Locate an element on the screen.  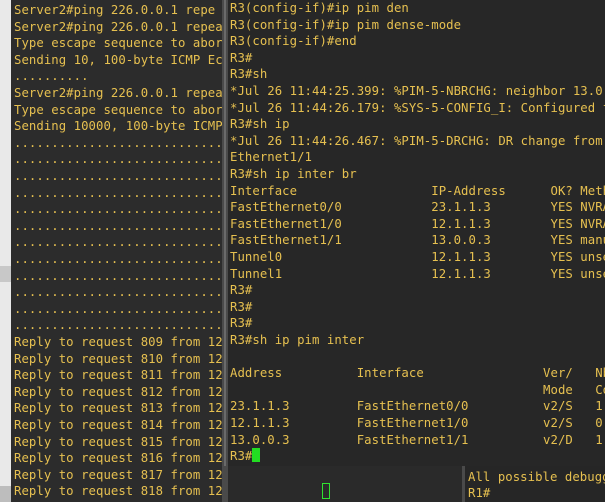
server2-output-line: Reply to request 813 from 12 is located at coordinates (118, 408).